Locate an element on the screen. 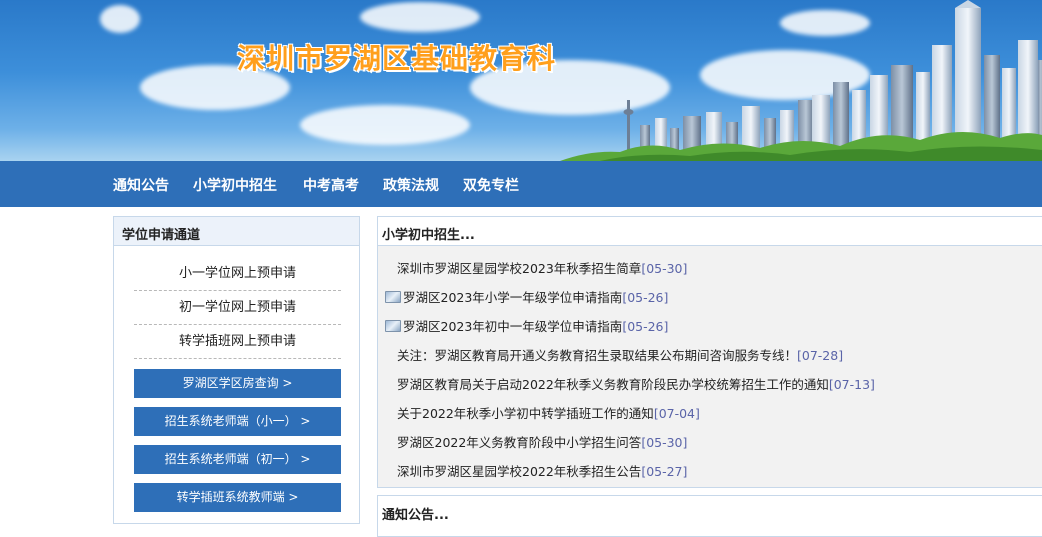 The width and height of the screenshot is (1042, 537). news-title: 罗湖区2023年初中一年级学位申请指南 is located at coordinates (512, 326).